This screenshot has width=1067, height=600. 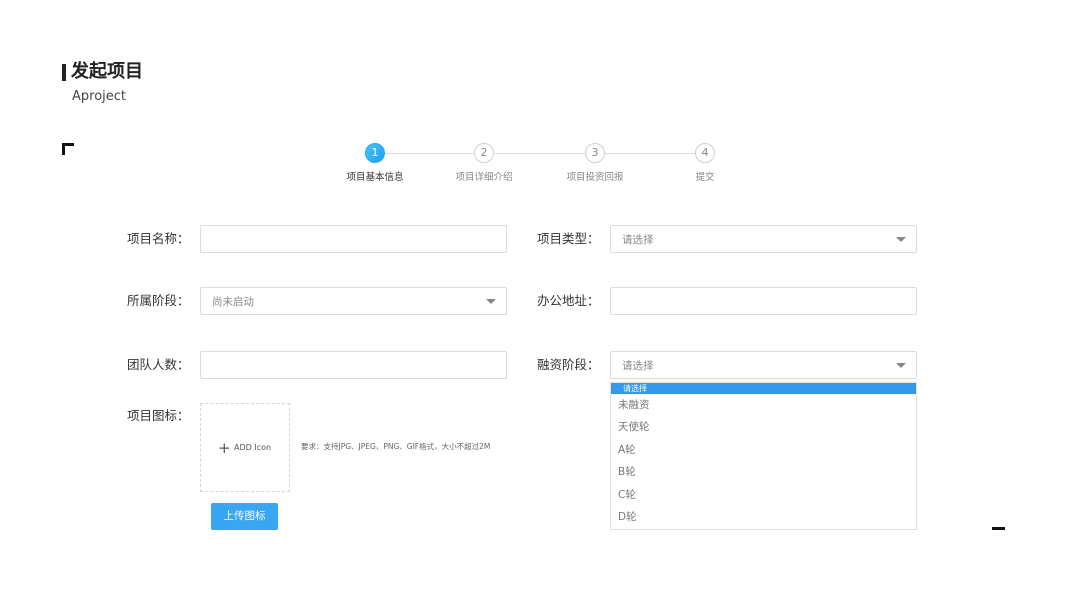 I want to click on dropdown-option-placeholder: 请选择, so click(x=763, y=388).